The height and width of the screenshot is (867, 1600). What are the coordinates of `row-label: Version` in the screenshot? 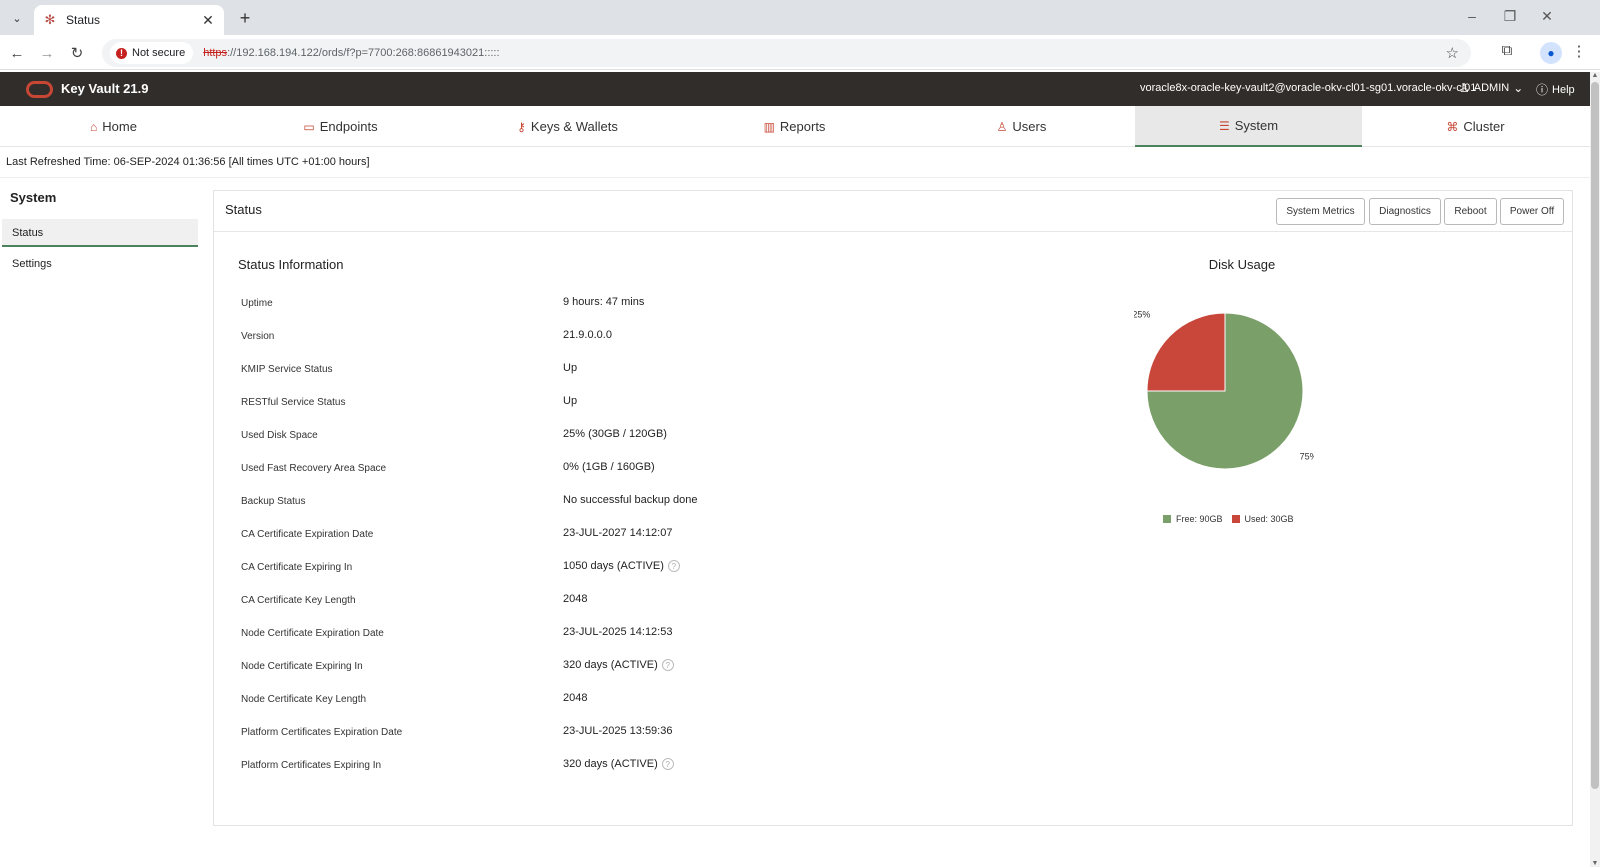 It's located at (258, 336).